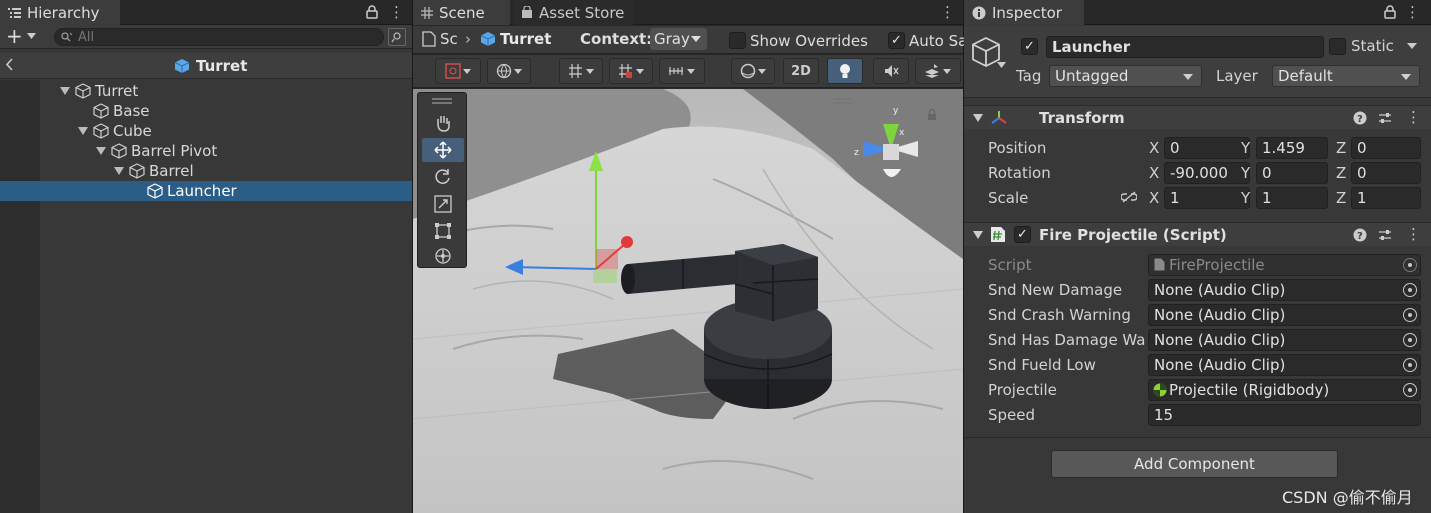 Image resolution: width=1431 pixels, height=513 pixels. I want to click on transform-tool-button, so click(443, 256).